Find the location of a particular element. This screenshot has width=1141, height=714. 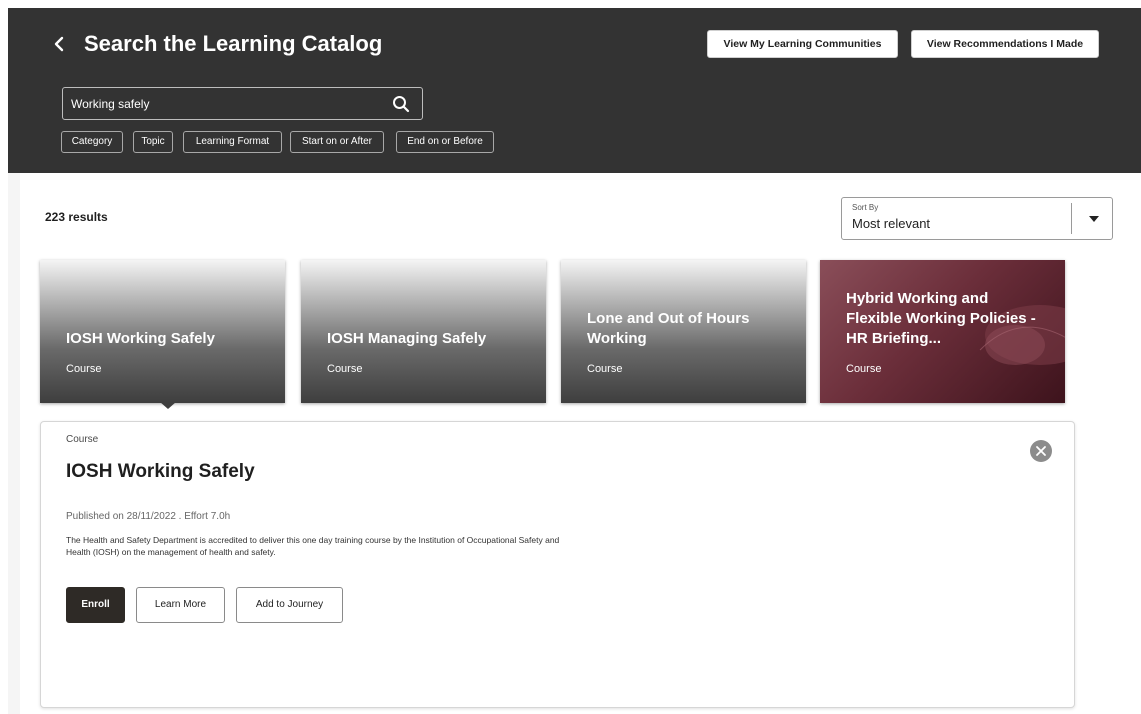

sort-by-dropdown: Sort By Most relevant is located at coordinates (977, 218).